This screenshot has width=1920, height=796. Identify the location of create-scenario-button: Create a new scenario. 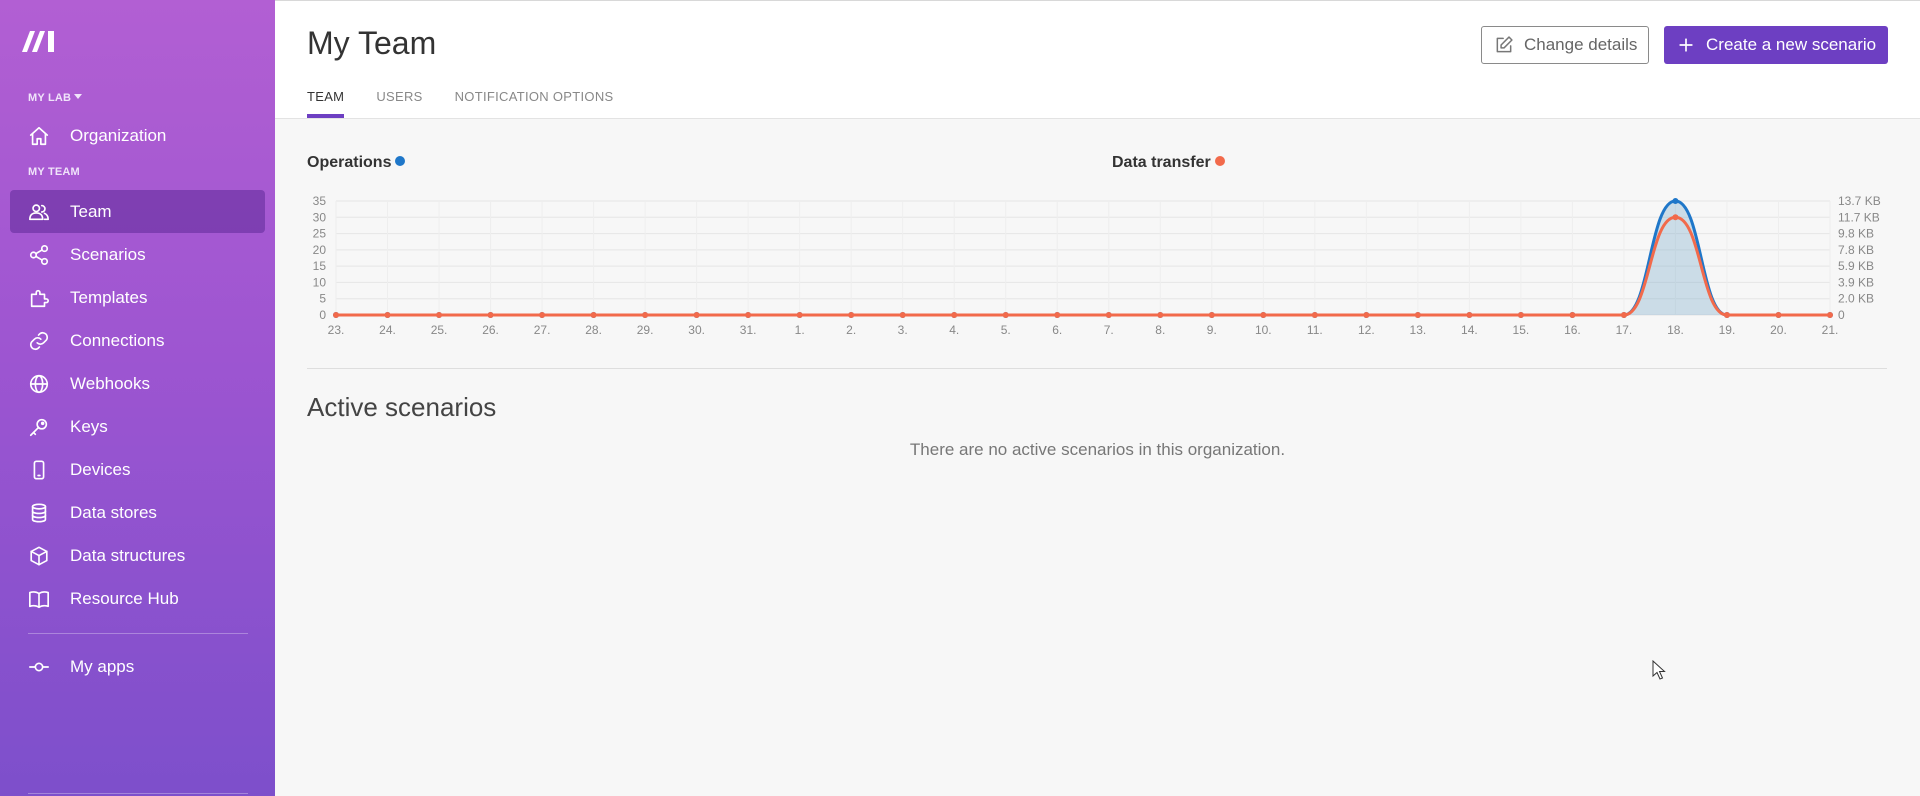
(1776, 45).